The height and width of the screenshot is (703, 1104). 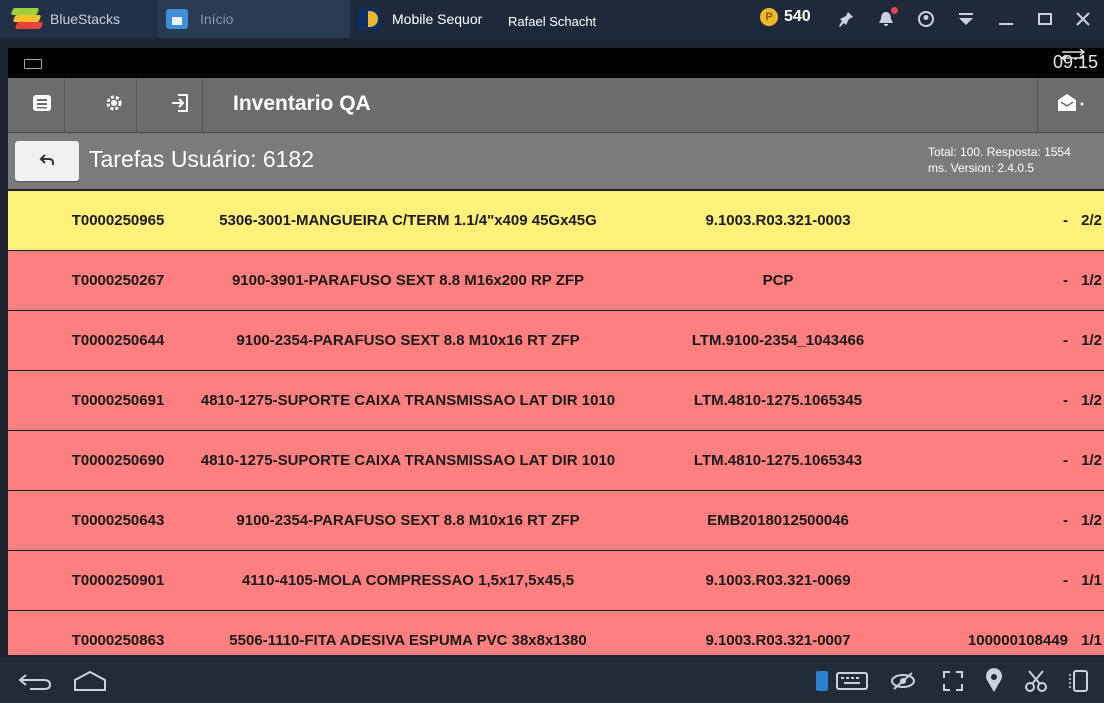 I want to click on pin-icon, so click(x=846, y=19).